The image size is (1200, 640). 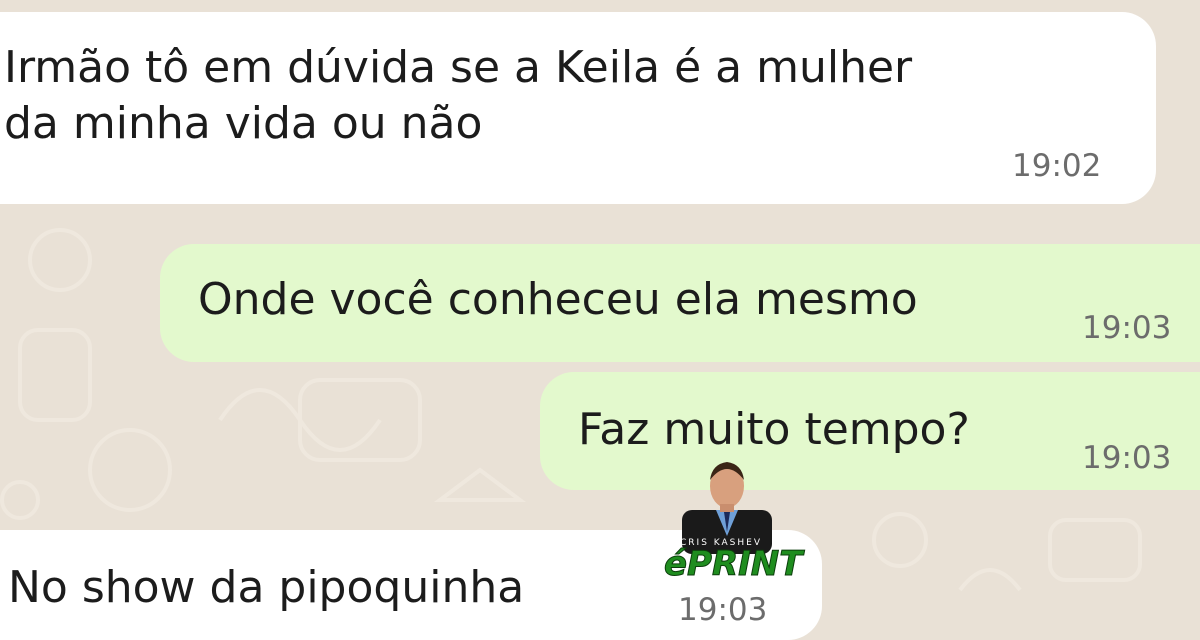 What do you see at coordinates (1057, 166) in the screenshot?
I see `message-timestamp: 19:02` at bounding box center [1057, 166].